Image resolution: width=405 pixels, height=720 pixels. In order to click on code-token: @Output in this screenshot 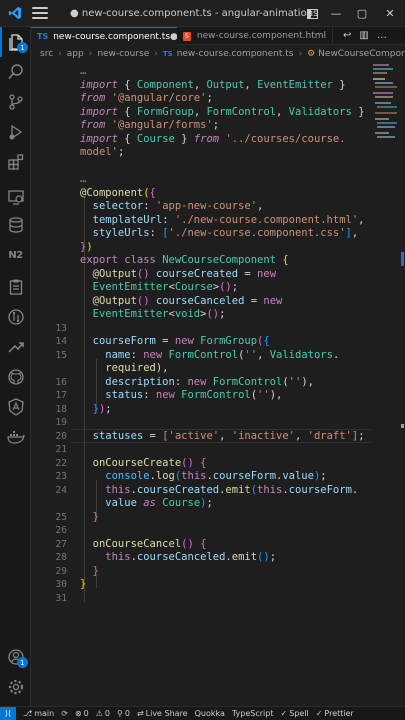, I will do `click(108, 273)`.